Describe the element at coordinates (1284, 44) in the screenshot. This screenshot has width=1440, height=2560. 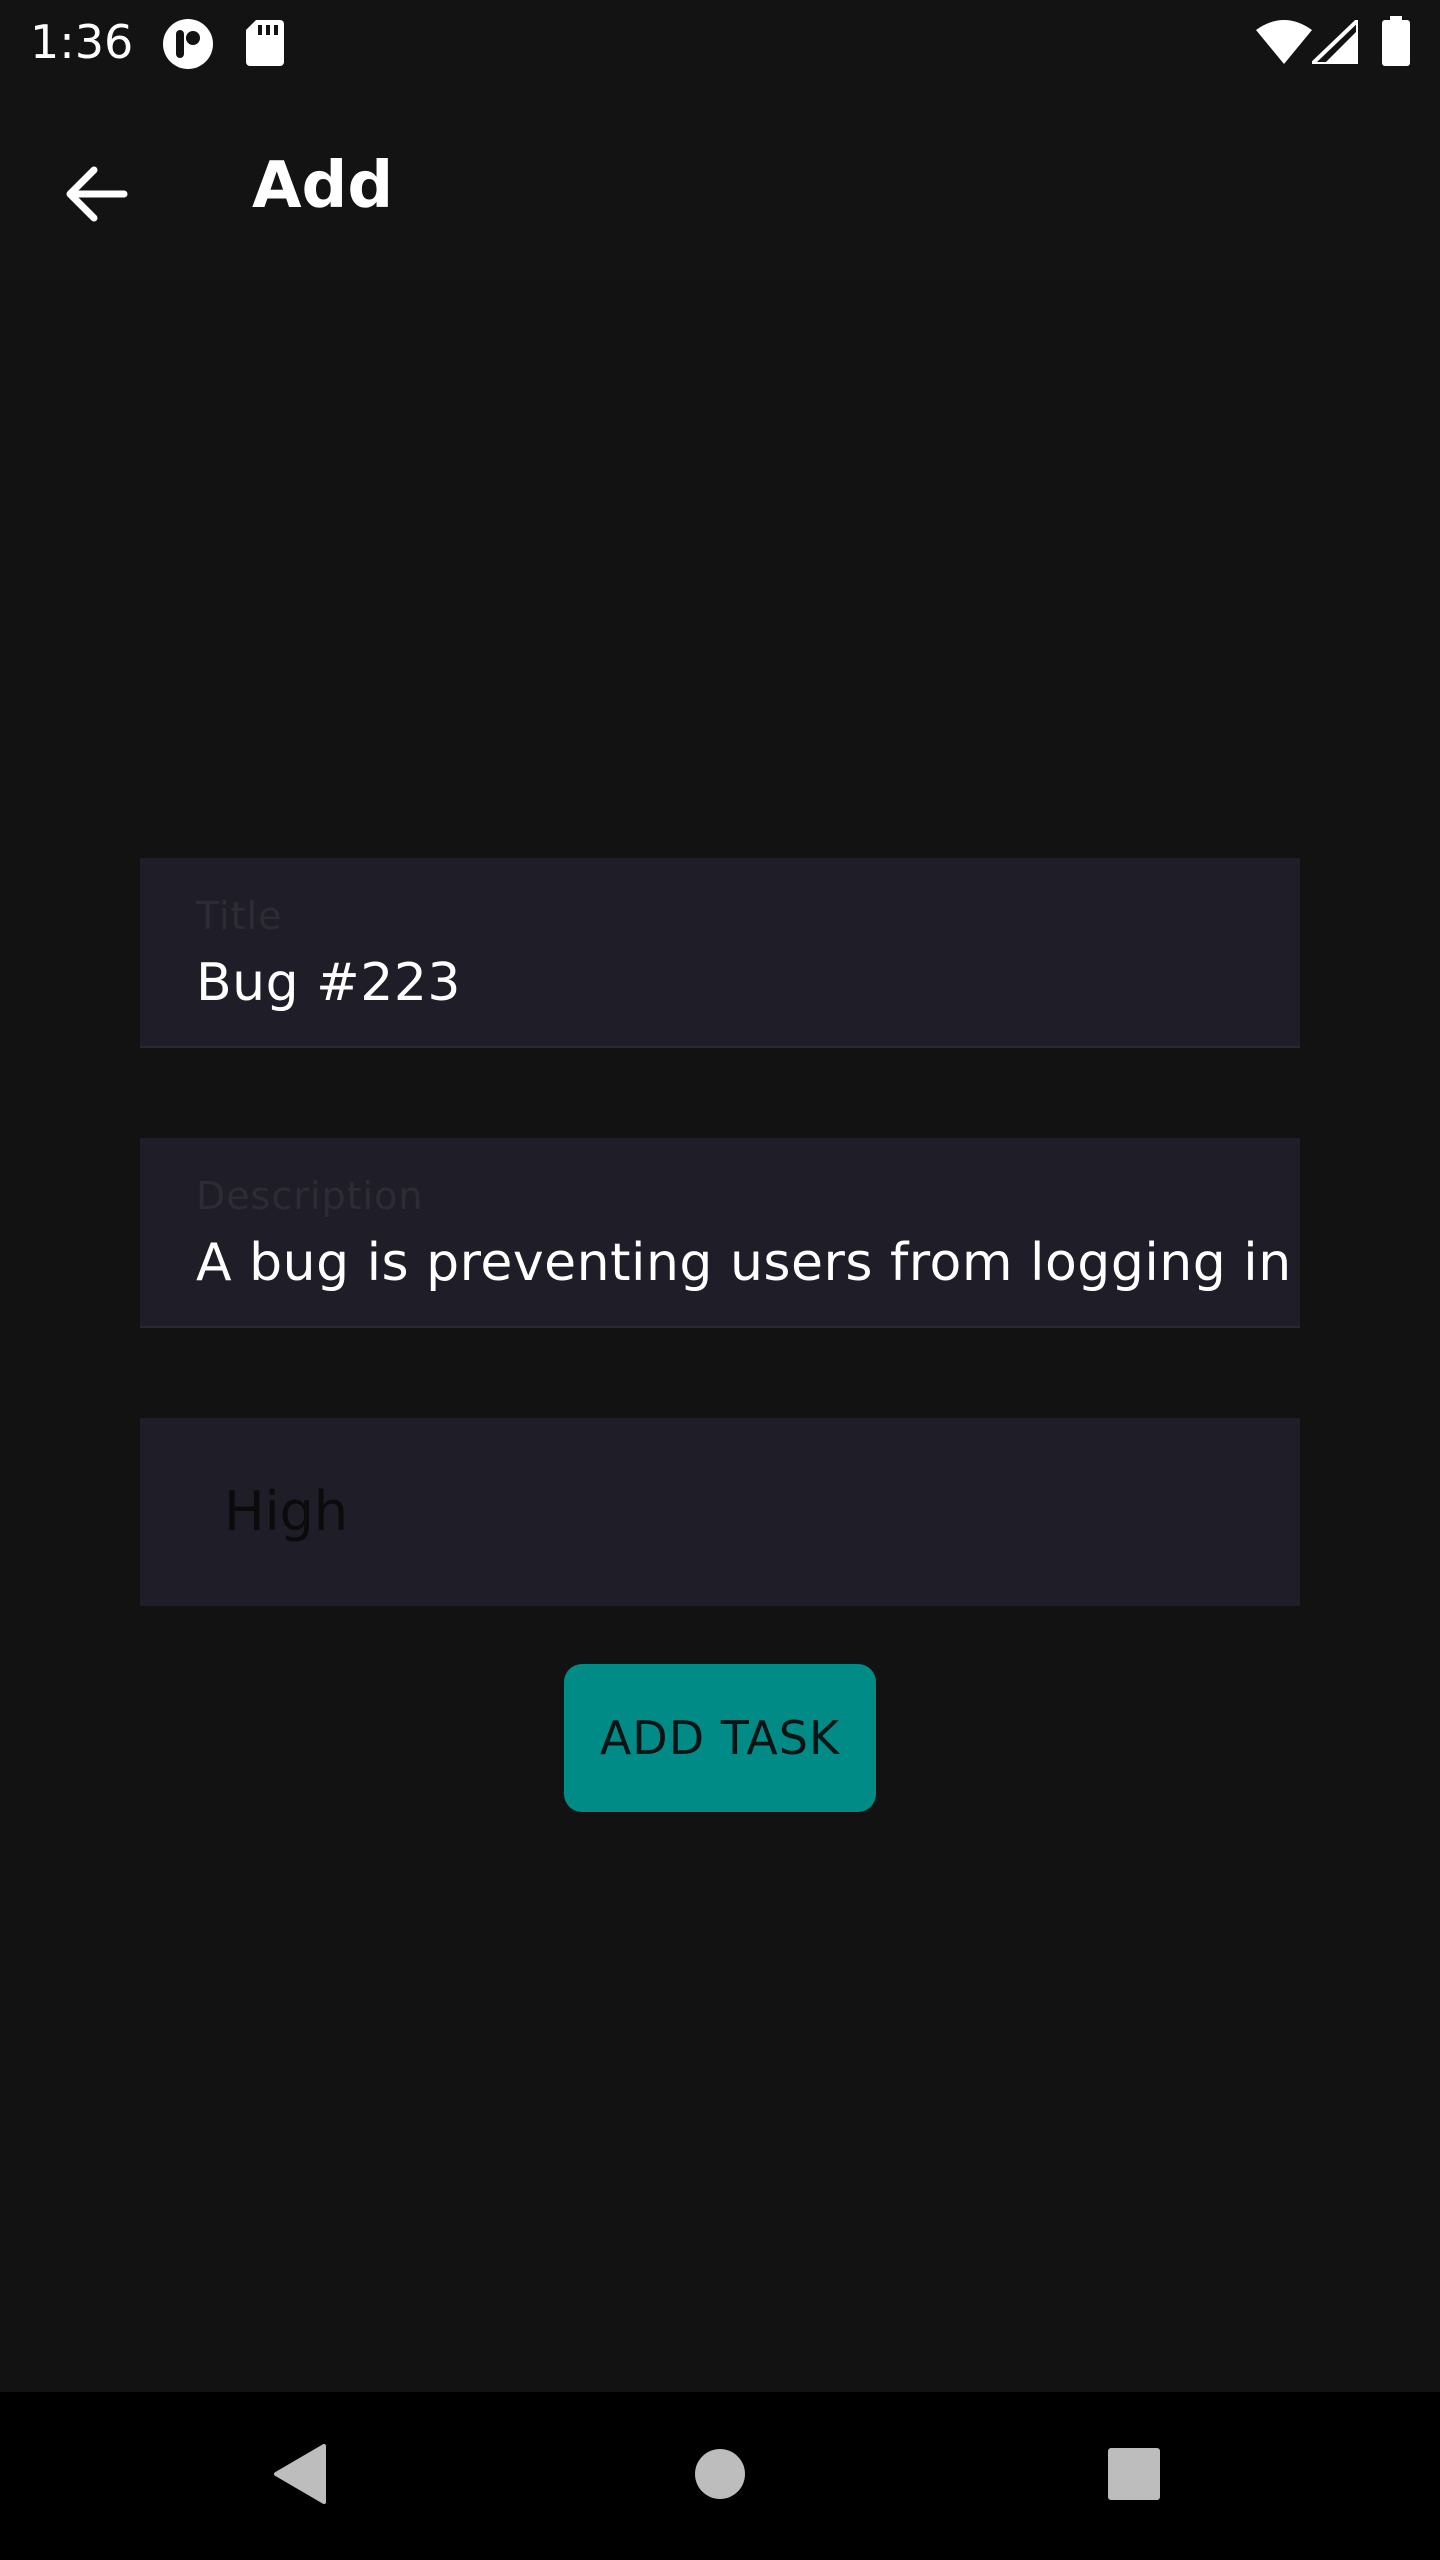
I see `wifi-icon` at that location.